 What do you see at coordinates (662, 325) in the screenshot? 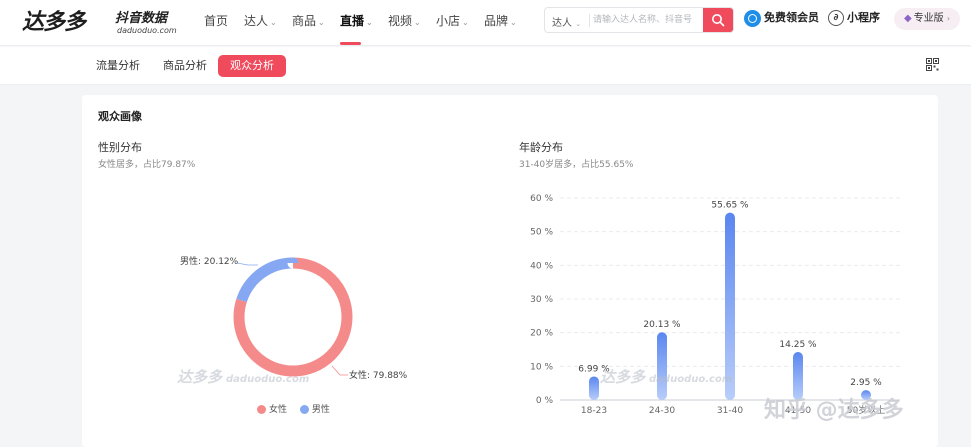
I see `bar-data-label: 20.13 %` at bounding box center [662, 325].